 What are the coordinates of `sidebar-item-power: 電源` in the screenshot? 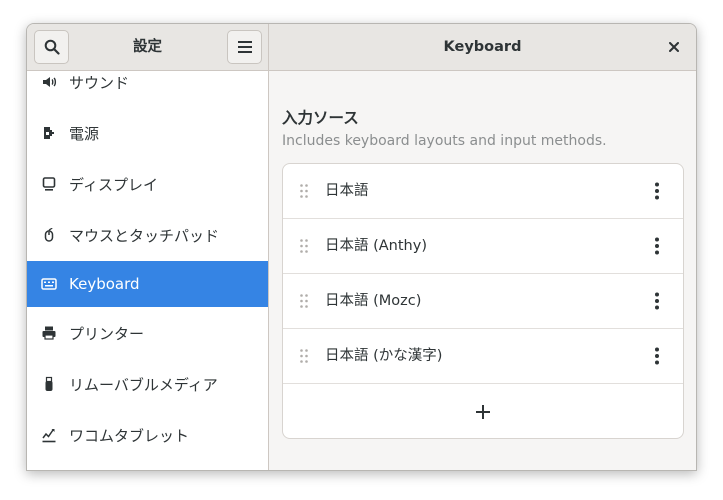 It's located at (147, 133).